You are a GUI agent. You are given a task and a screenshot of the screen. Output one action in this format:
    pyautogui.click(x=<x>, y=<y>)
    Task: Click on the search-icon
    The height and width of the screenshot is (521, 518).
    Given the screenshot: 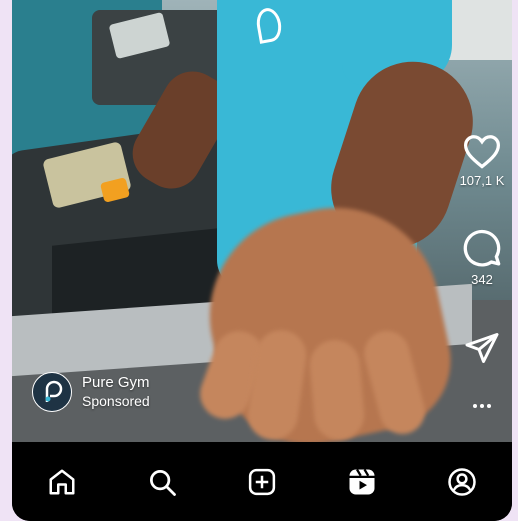 What is the action you would take?
    pyautogui.click(x=162, y=482)
    